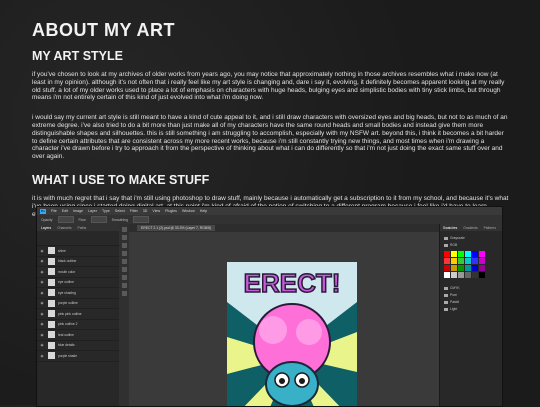 This screenshot has height=407, width=540. What do you see at coordinates (78, 325) in the screenshot?
I see `ps-layer-row: ◉ pink outline 2` at bounding box center [78, 325].